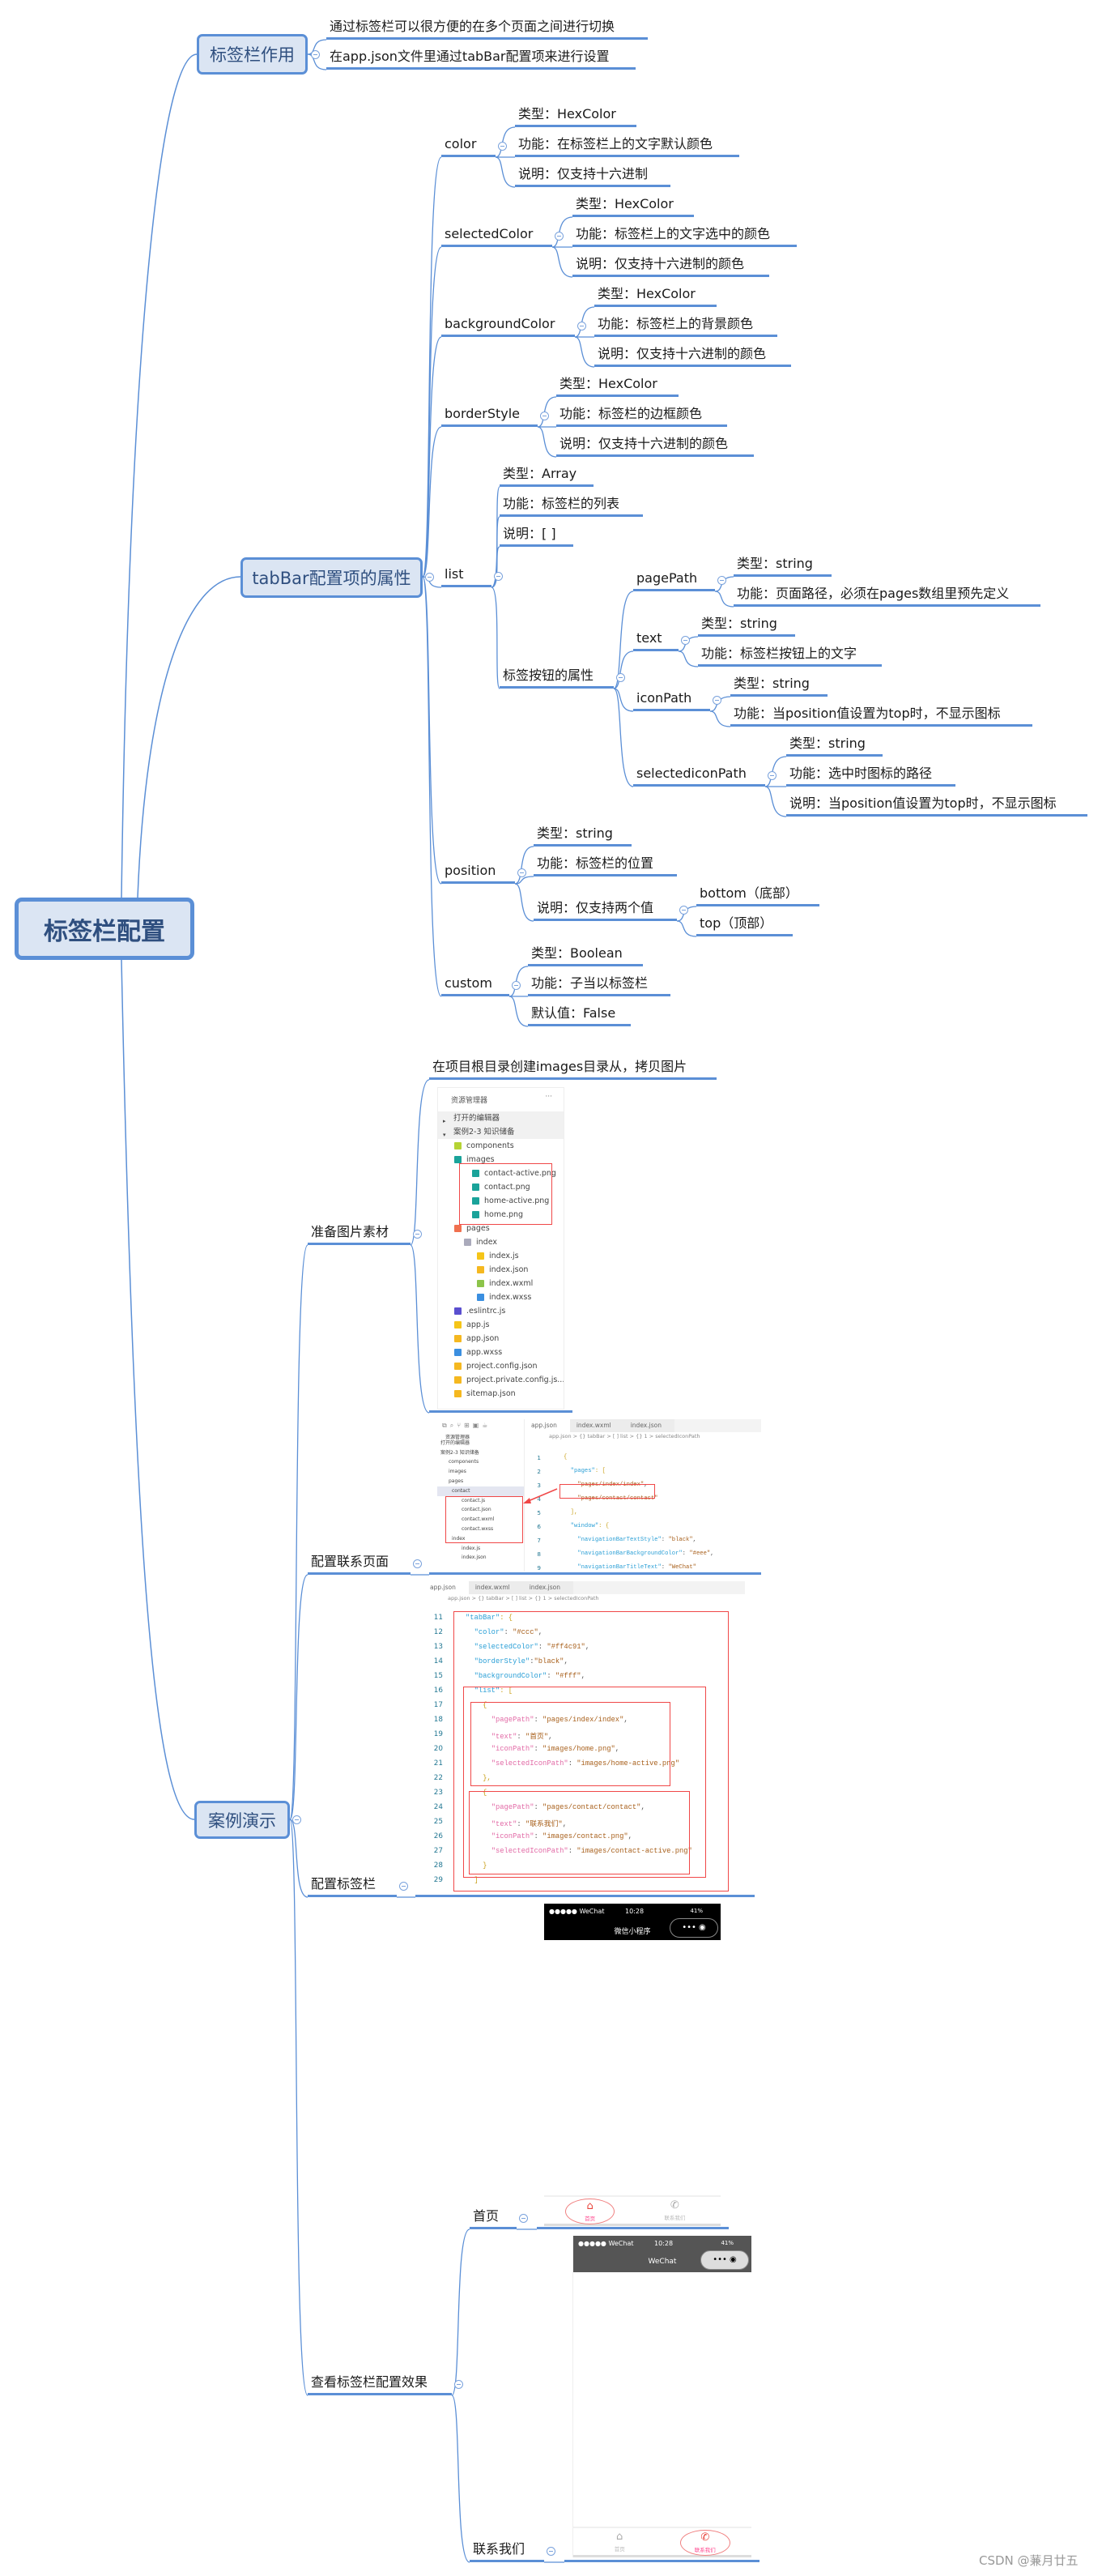 The width and height of the screenshot is (1102, 2576). What do you see at coordinates (627, 145) in the screenshot?
I see `prop-detail: 功能：在标签栏上的文字默认颜色` at bounding box center [627, 145].